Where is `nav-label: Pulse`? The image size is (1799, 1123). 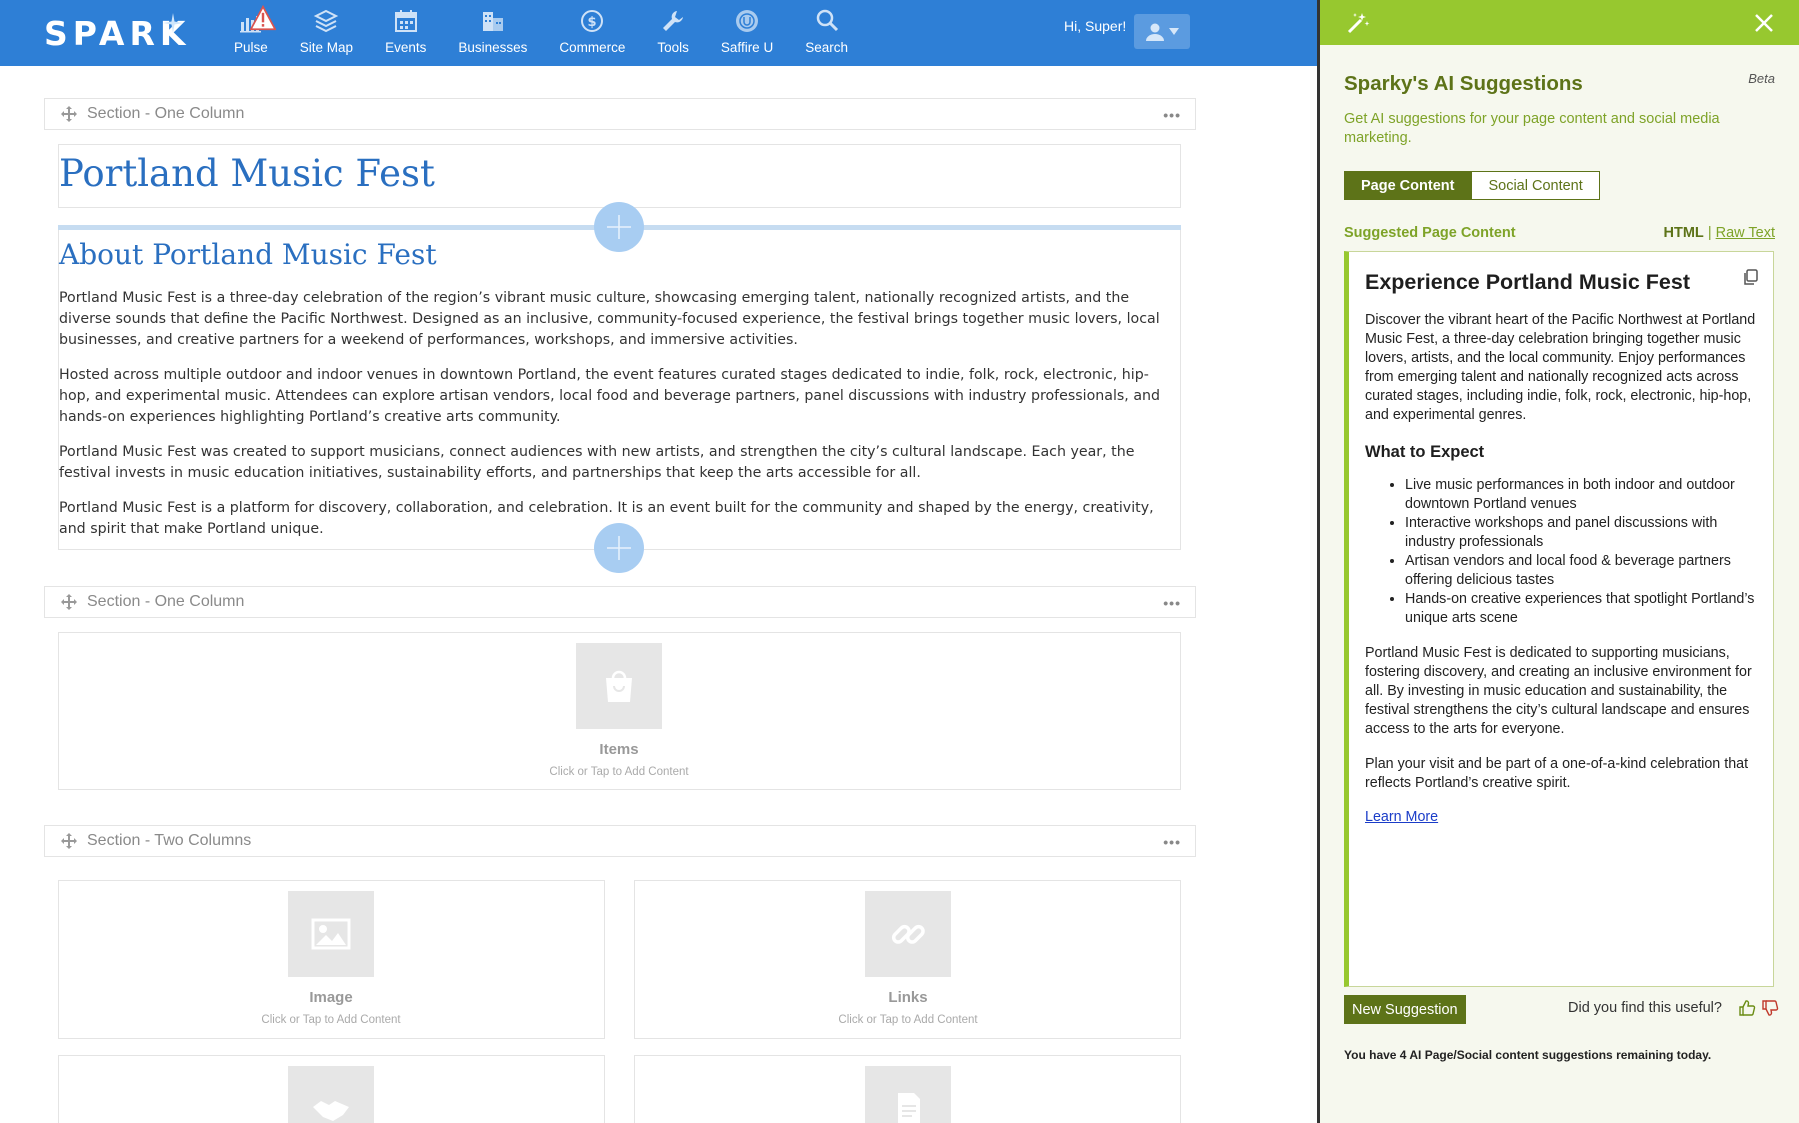
nav-label: Pulse is located at coordinates (251, 47).